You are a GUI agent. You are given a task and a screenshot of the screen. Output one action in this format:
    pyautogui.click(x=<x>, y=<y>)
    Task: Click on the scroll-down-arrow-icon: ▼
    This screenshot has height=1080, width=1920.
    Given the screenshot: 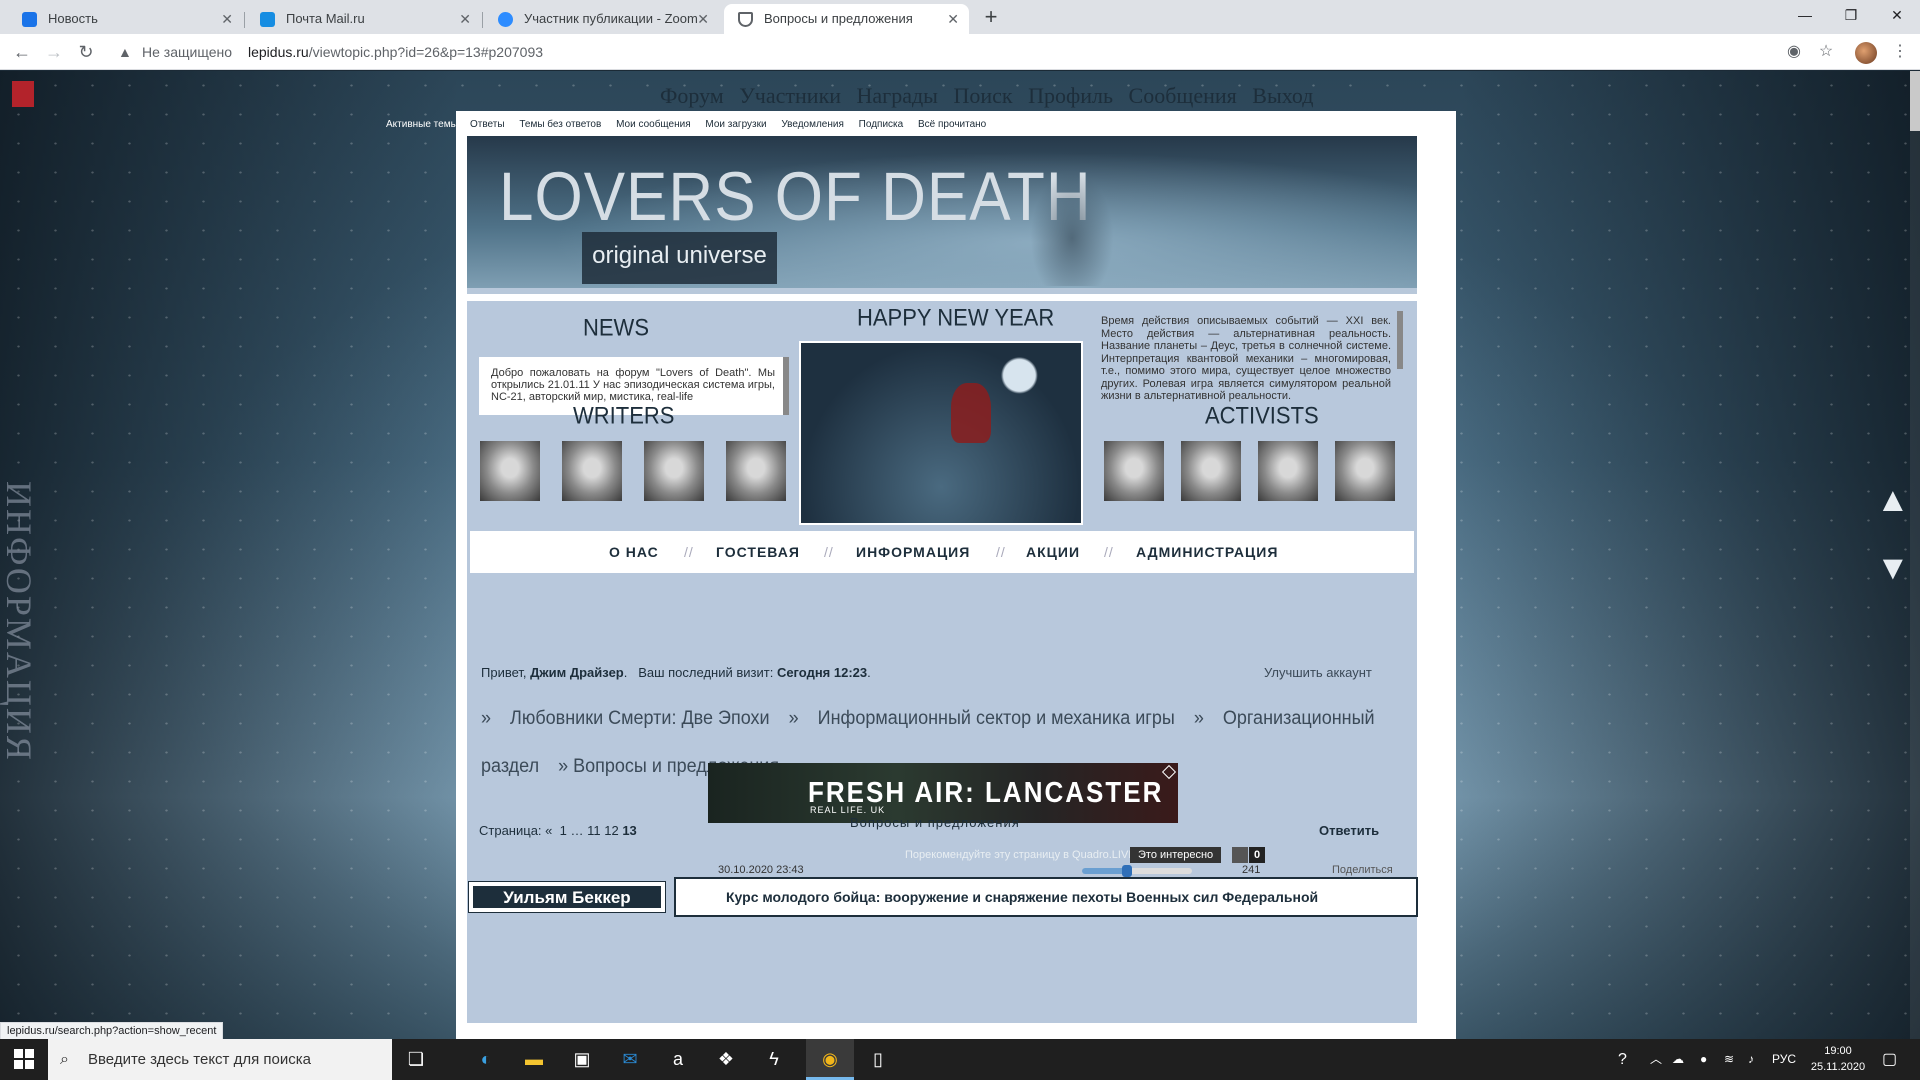 What is the action you would take?
    pyautogui.click(x=1893, y=568)
    